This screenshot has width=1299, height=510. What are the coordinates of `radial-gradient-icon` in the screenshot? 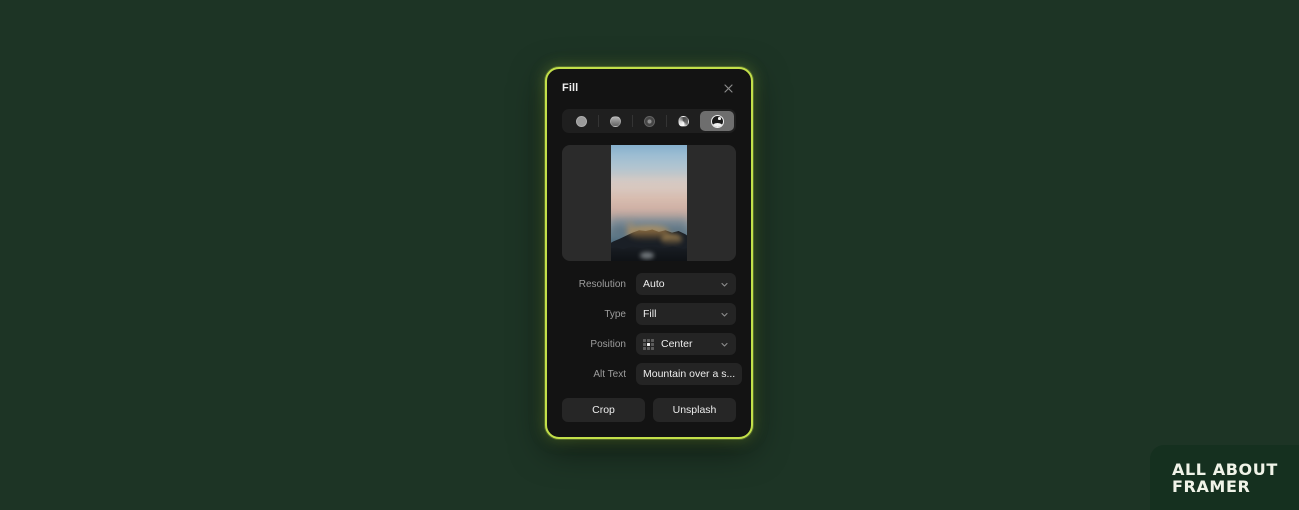 It's located at (649, 121).